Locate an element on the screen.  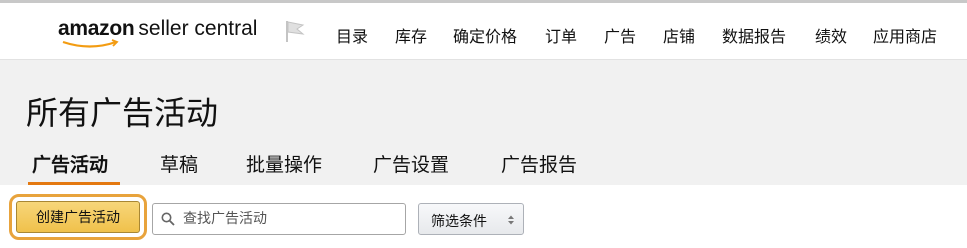
logo-suffix-text: seller central is located at coordinates (198, 28).